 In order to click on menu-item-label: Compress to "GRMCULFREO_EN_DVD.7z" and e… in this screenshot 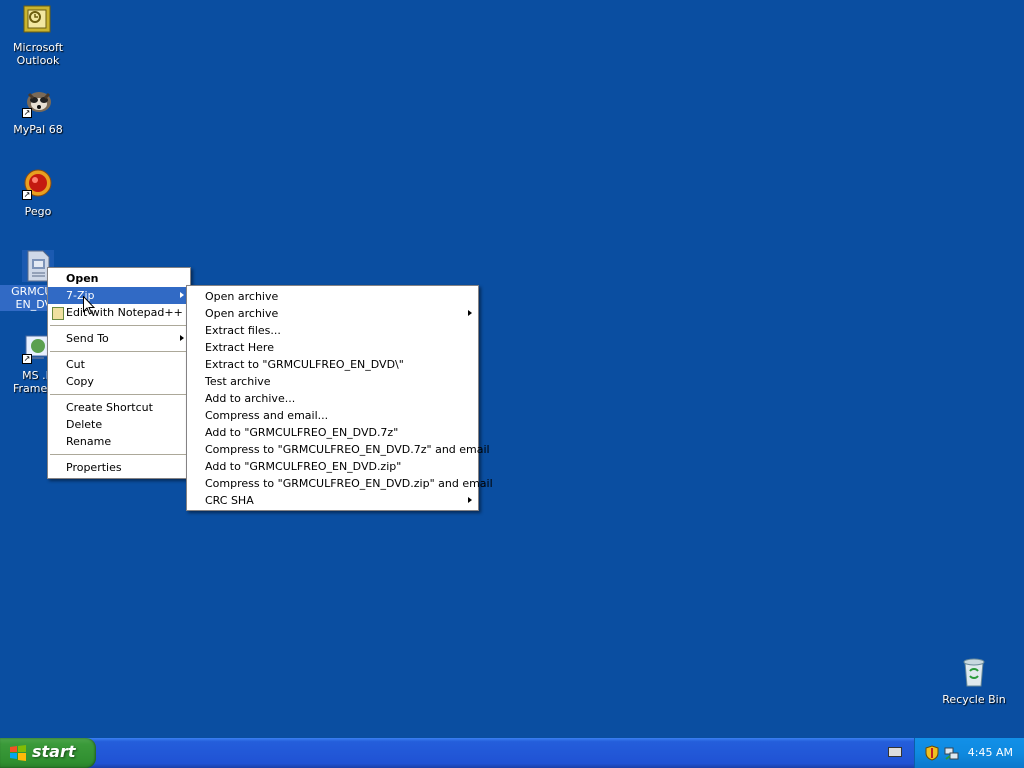, I will do `click(347, 449)`.